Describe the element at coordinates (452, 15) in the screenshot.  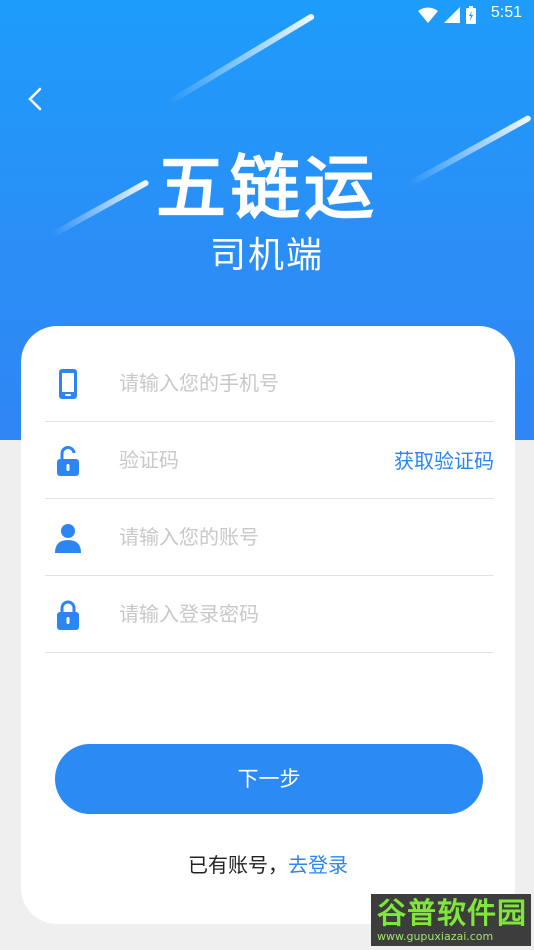
I see `signal-icon` at that location.